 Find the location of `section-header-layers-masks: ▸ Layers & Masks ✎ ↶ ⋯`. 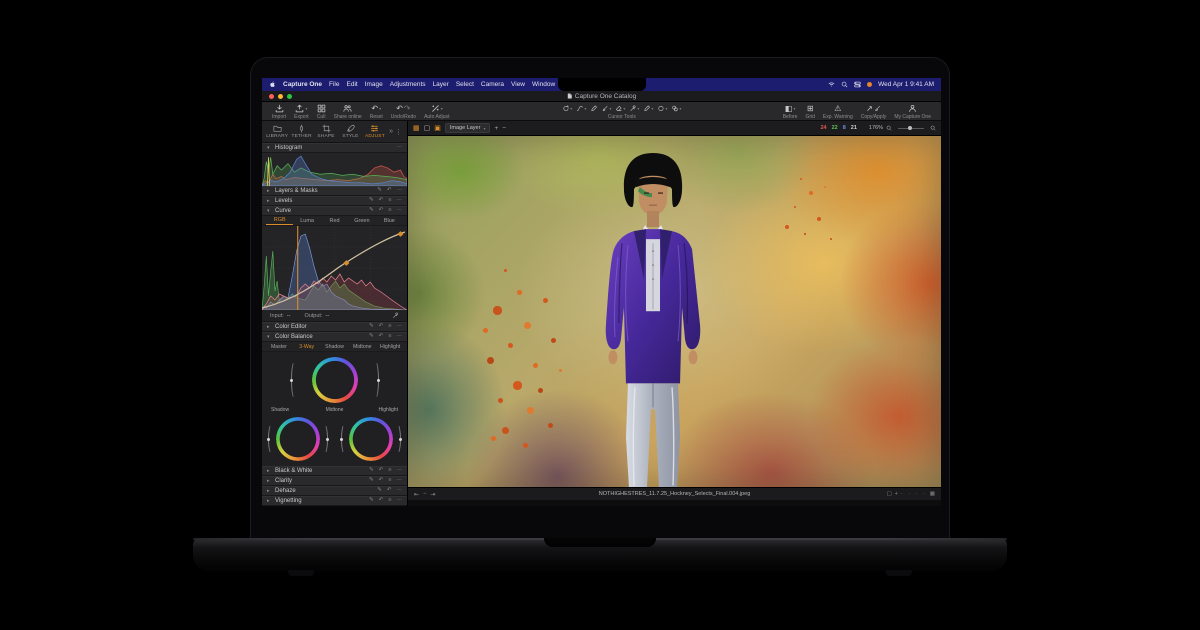

section-header-layers-masks: ▸ Layers & Masks ✎ ↶ ⋯ is located at coordinates (334, 191).